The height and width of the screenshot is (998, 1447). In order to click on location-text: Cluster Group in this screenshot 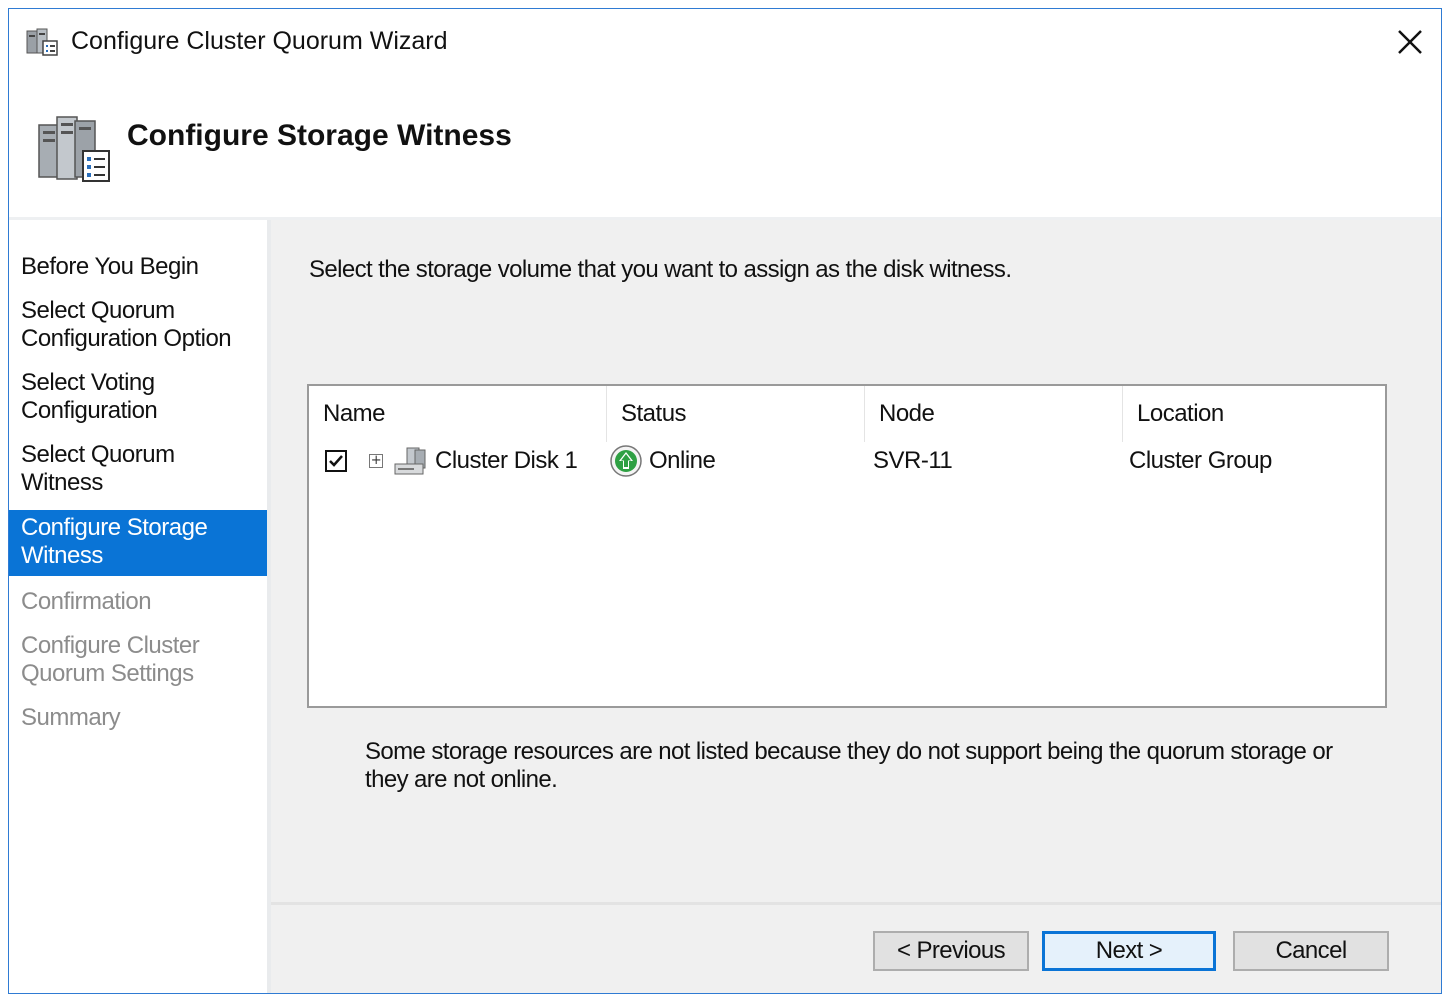, I will do `click(1200, 460)`.